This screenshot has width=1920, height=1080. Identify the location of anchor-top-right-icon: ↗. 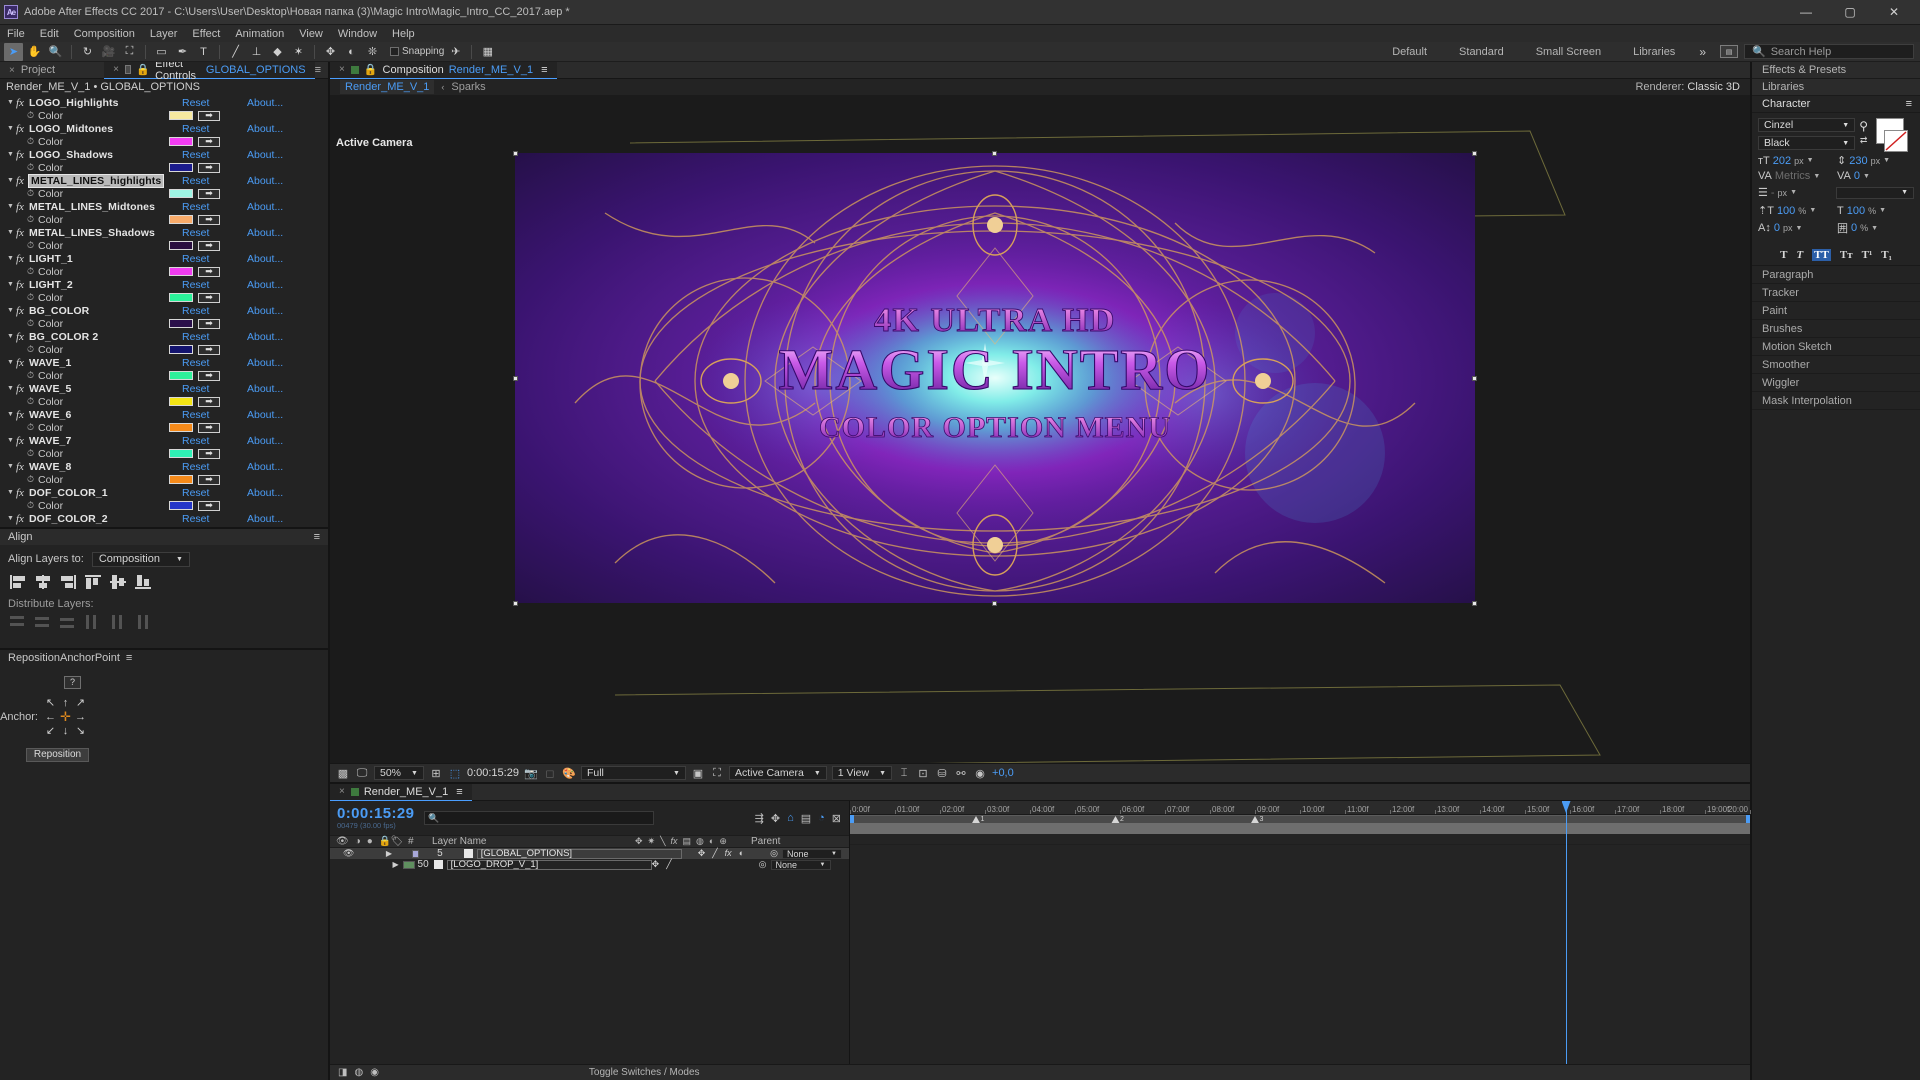
(80, 703).